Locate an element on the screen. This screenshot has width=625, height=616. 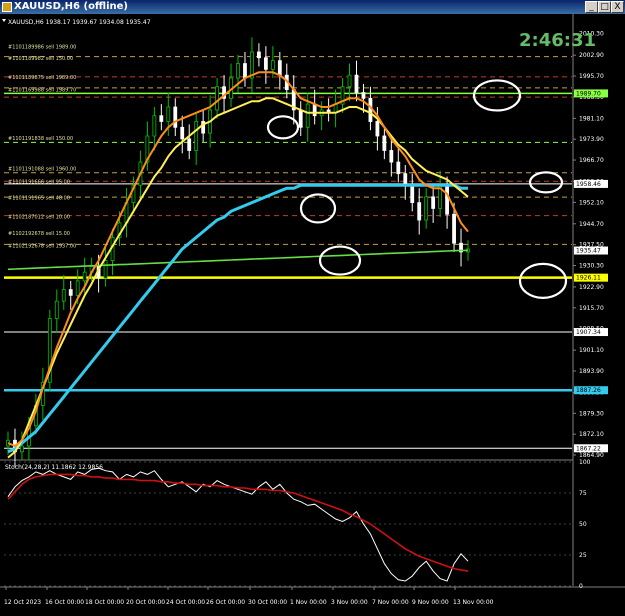
time-tick-label-0: 12 Oct 2023 is located at coordinates (22, 602).